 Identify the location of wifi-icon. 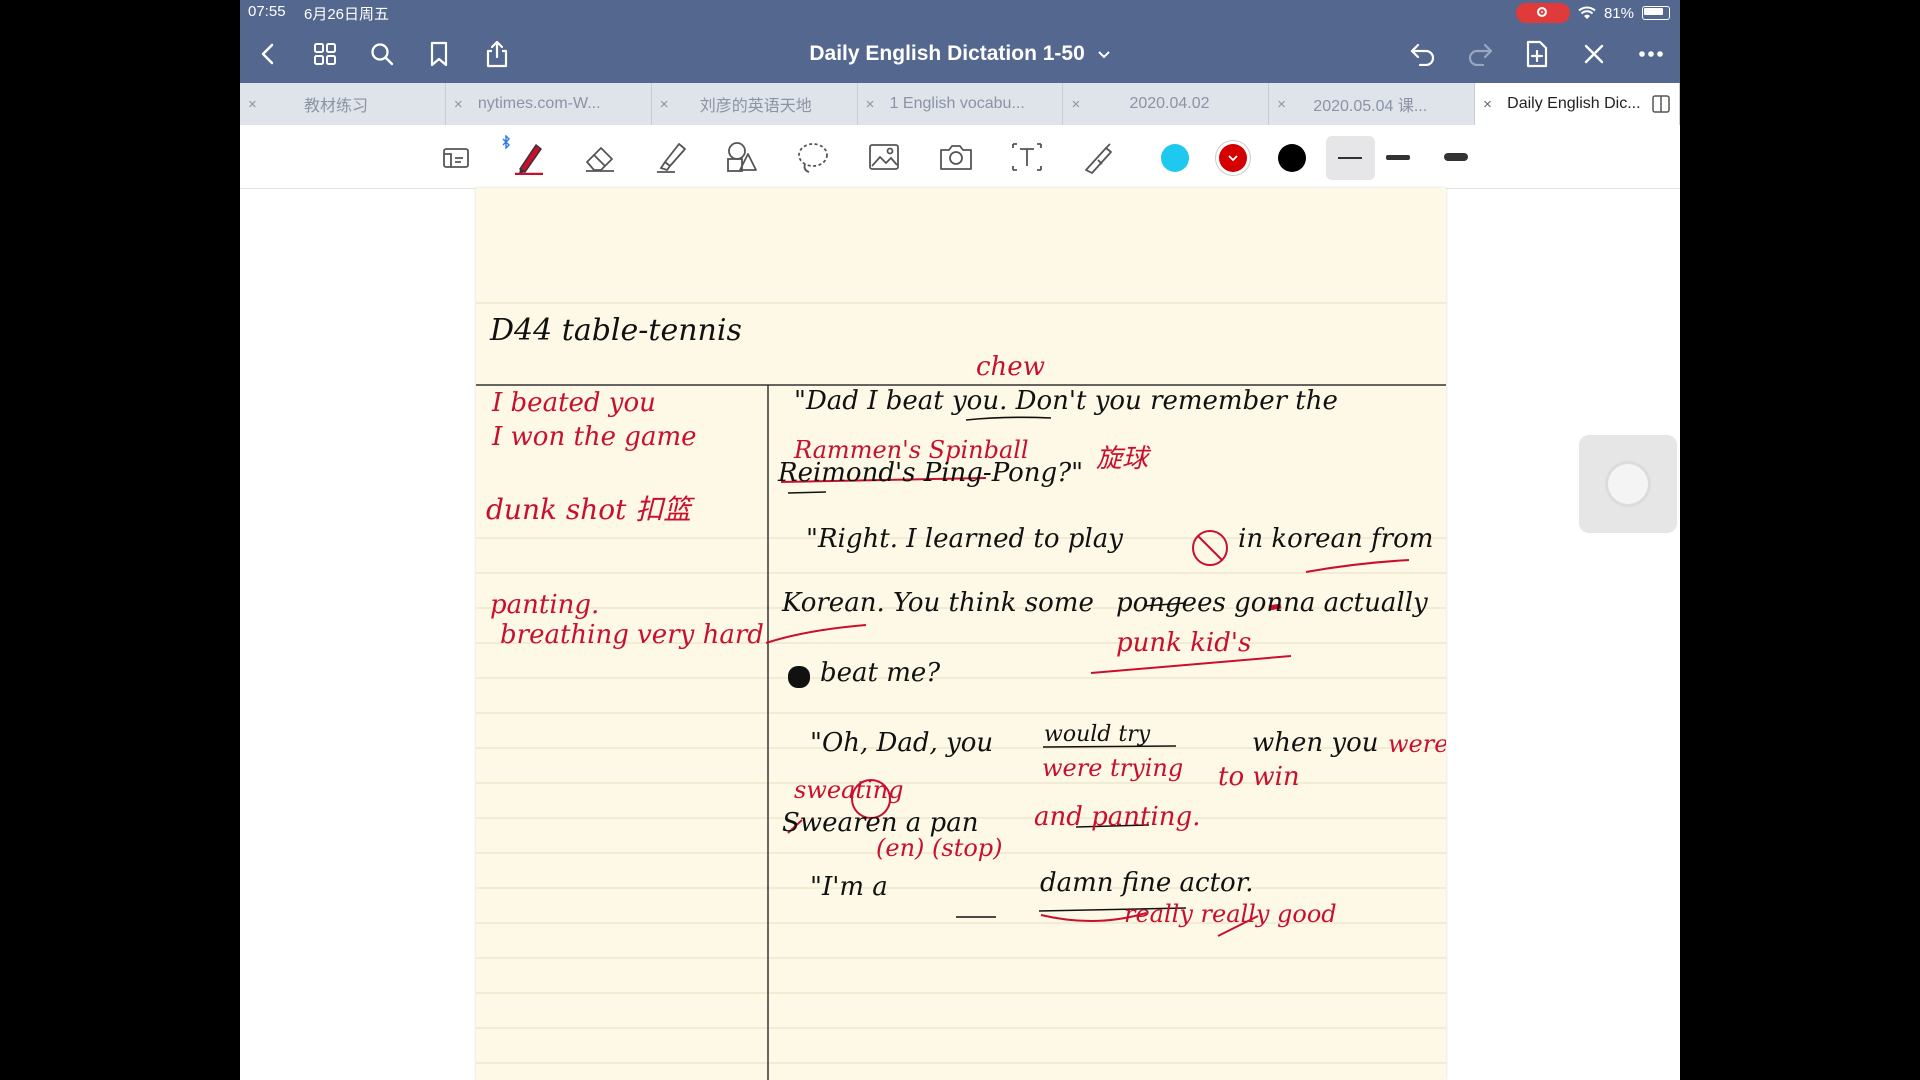
(1587, 12).